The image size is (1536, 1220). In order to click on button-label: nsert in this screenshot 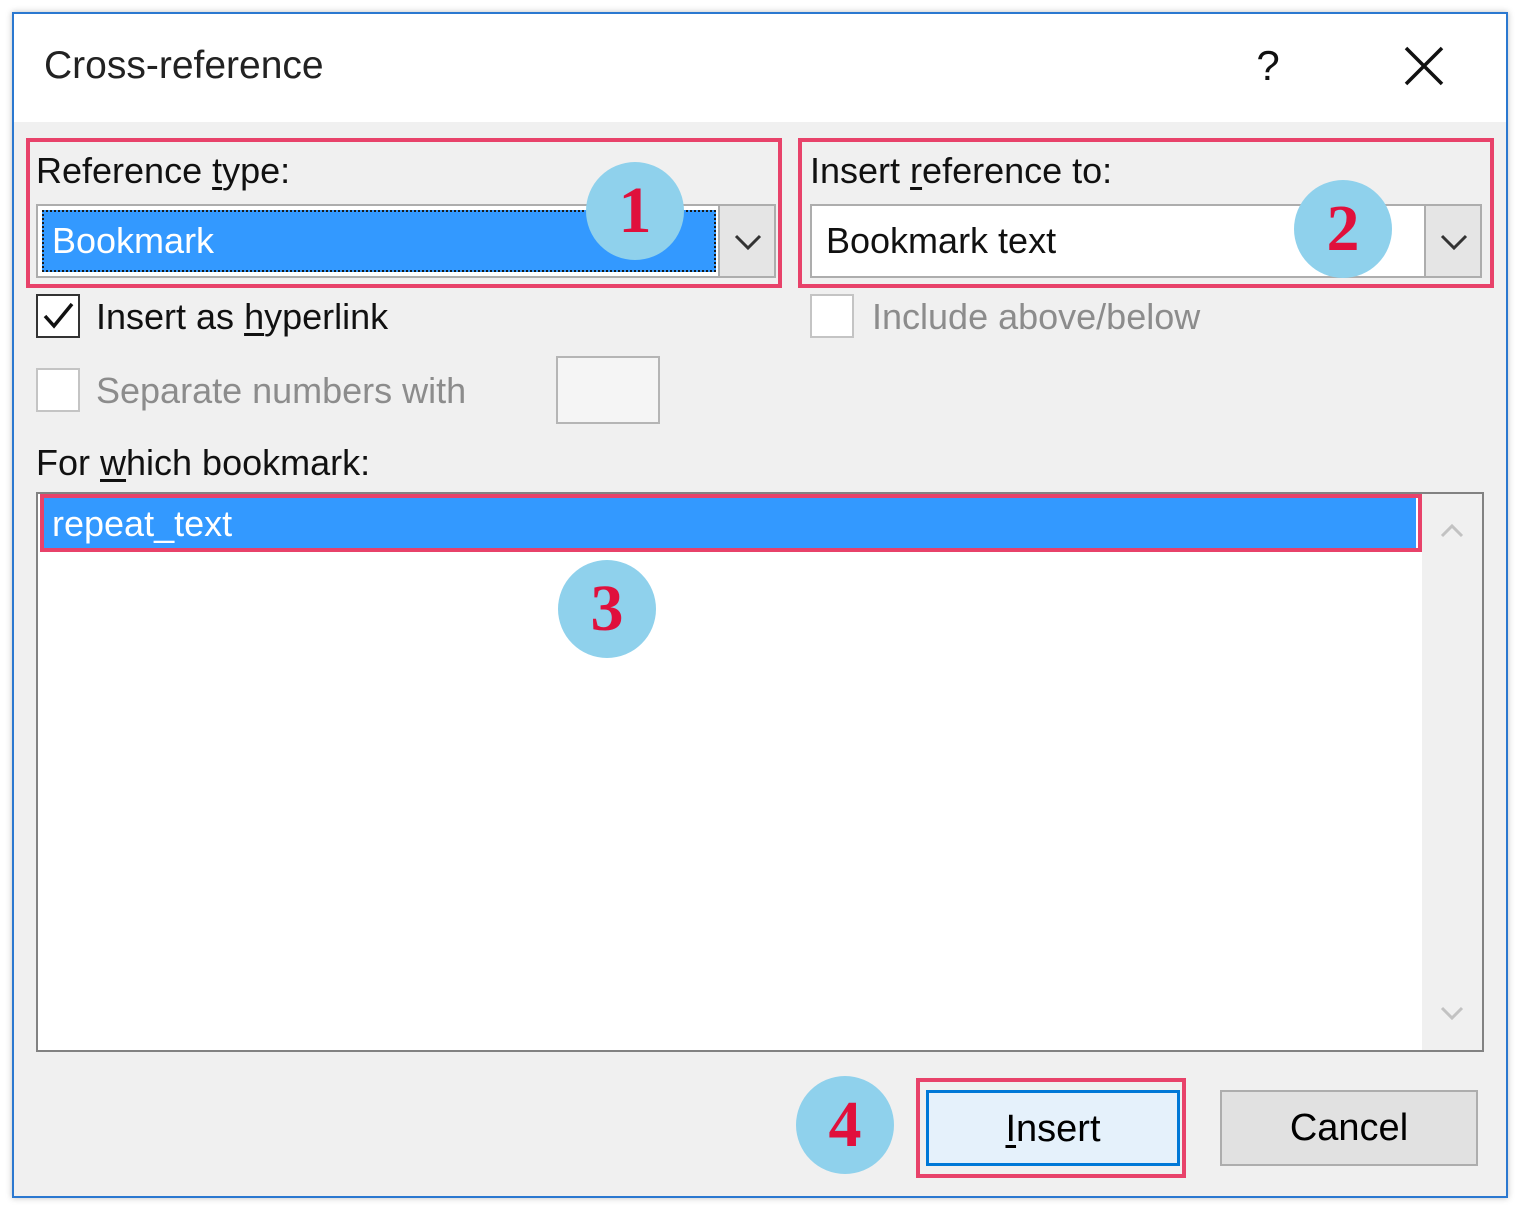, I will do `click(1058, 1129)`.